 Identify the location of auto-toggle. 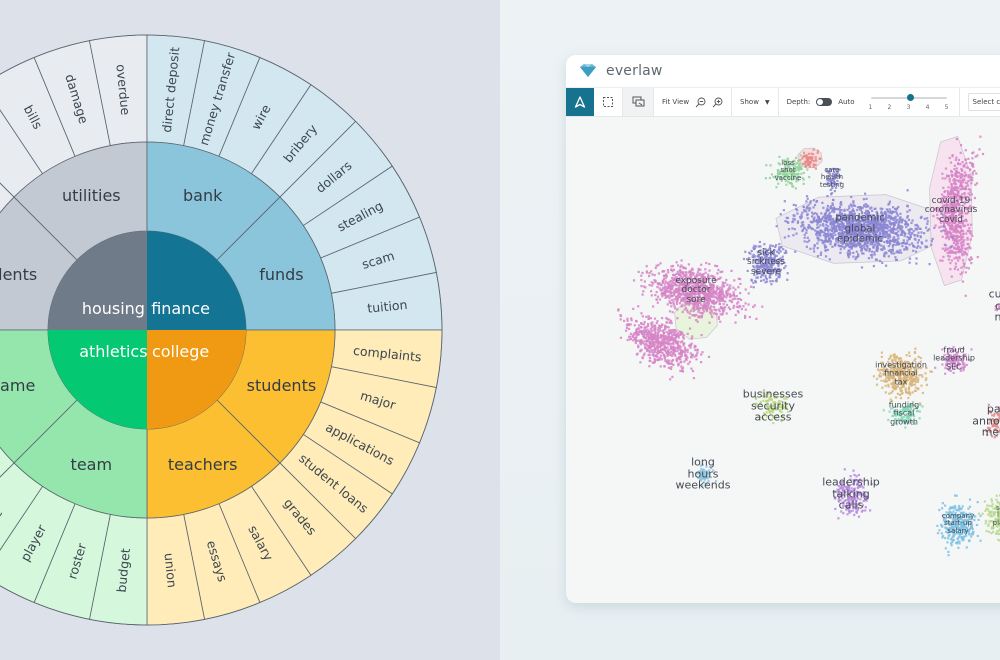
(824, 102).